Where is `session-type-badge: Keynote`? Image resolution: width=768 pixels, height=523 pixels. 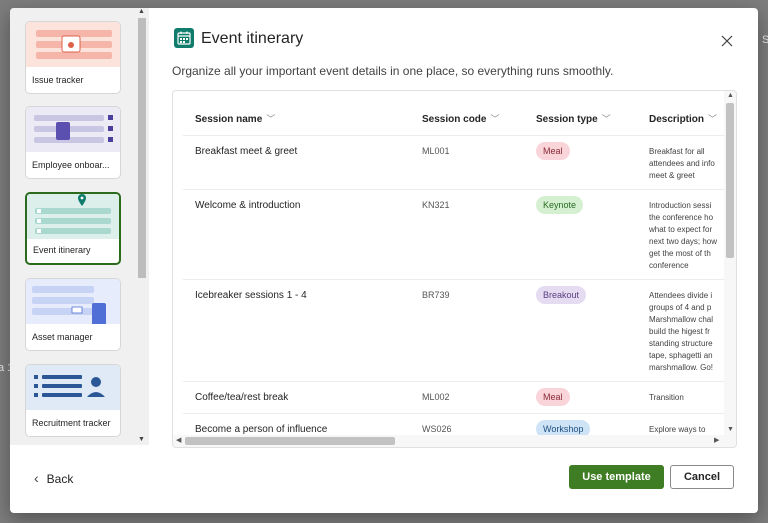 session-type-badge: Keynote is located at coordinates (560, 205).